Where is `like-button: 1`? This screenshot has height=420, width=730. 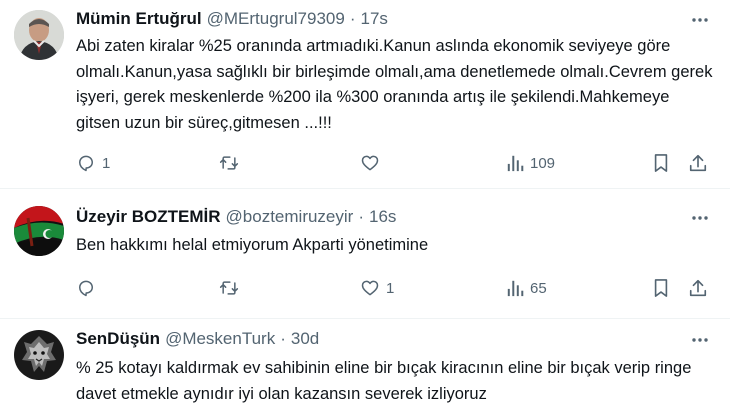
like-button: 1 is located at coordinates (377, 288).